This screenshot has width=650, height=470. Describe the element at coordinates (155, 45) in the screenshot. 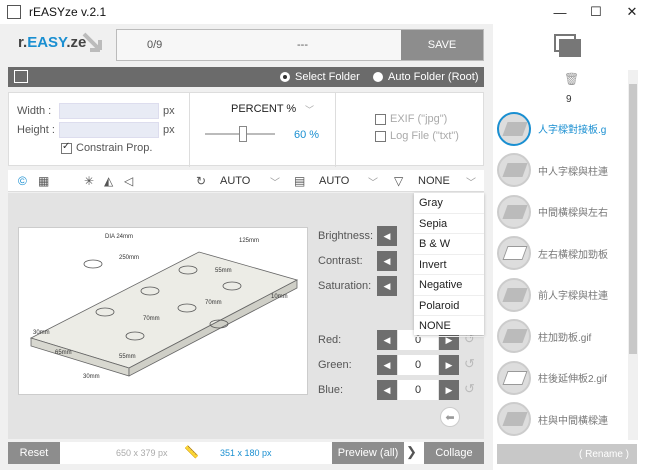

I see `progress-count: 0/9` at that location.